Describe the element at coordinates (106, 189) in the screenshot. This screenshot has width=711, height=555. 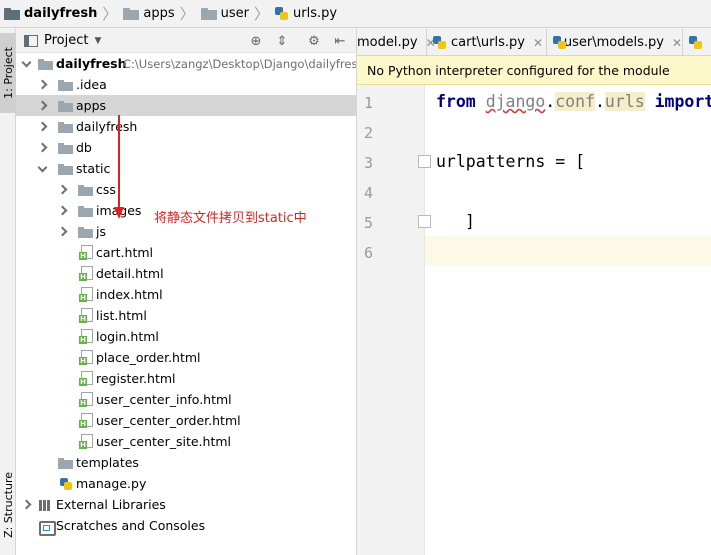
I see `tree-item-label: css` at that location.